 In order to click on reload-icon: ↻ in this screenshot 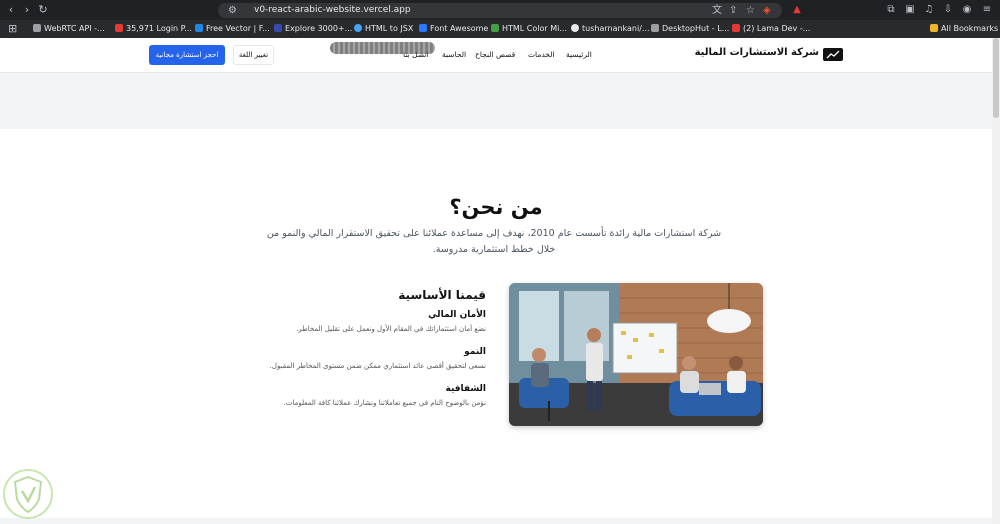, I will do `click(43, 10)`.